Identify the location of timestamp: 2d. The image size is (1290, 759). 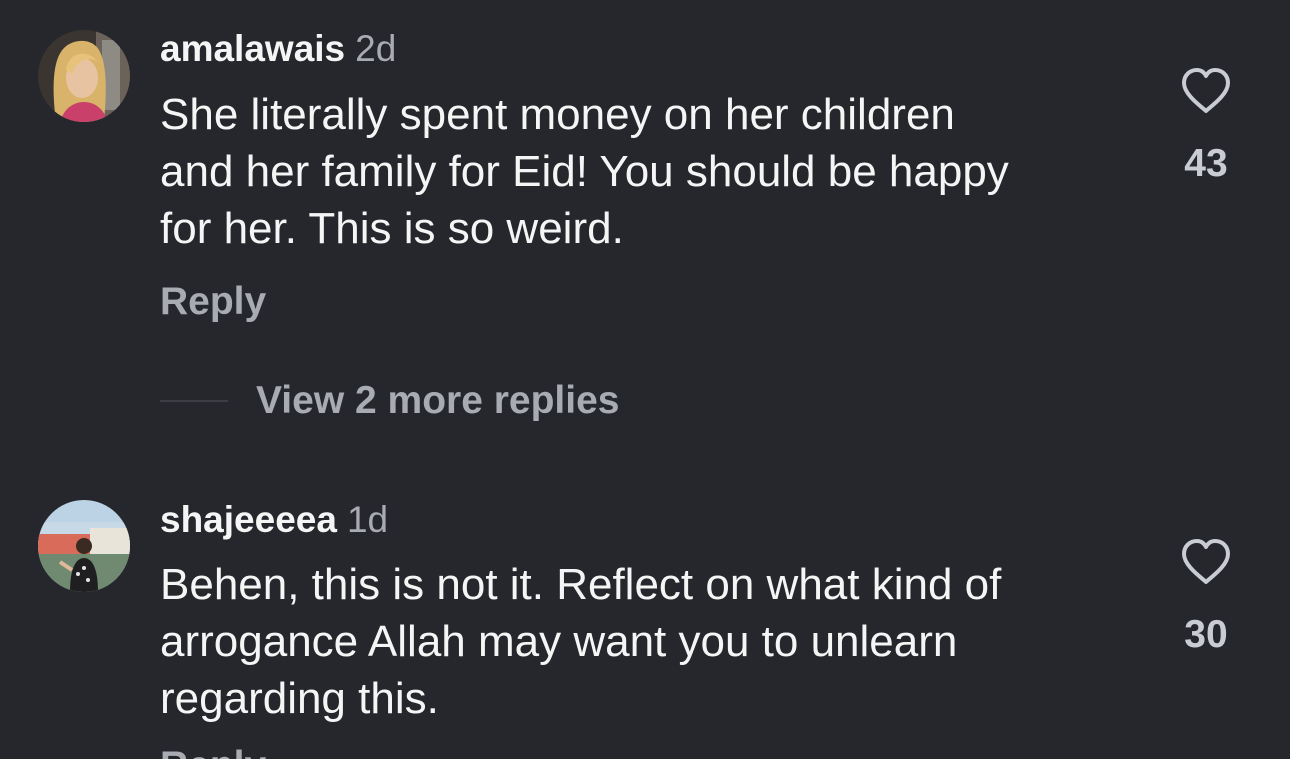
(376, 48).